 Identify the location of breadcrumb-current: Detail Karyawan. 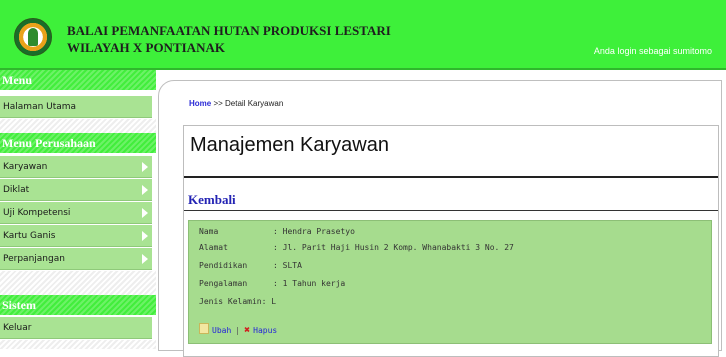
(254, 103).